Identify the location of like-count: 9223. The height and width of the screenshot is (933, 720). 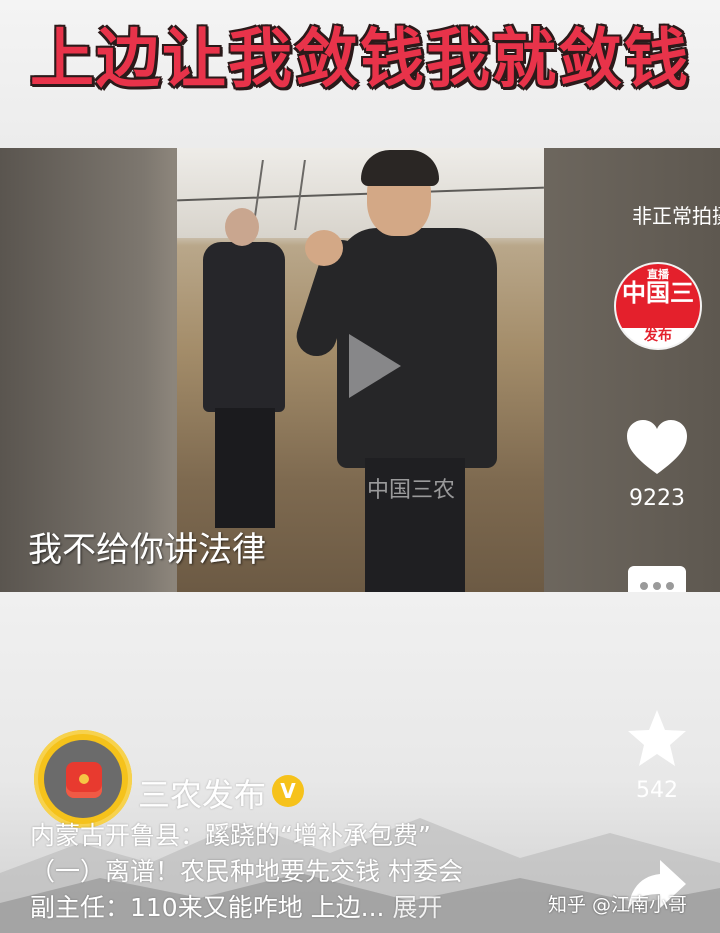
(657, 498).